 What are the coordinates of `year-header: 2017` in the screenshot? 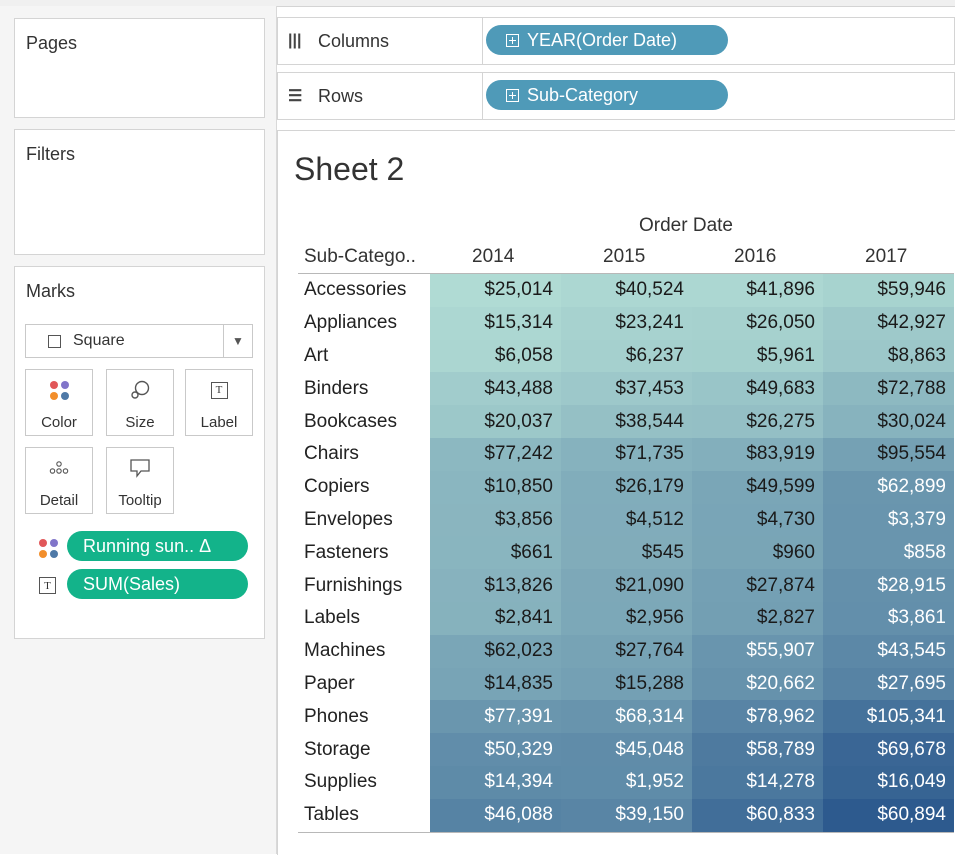 It's located at (888, 257).